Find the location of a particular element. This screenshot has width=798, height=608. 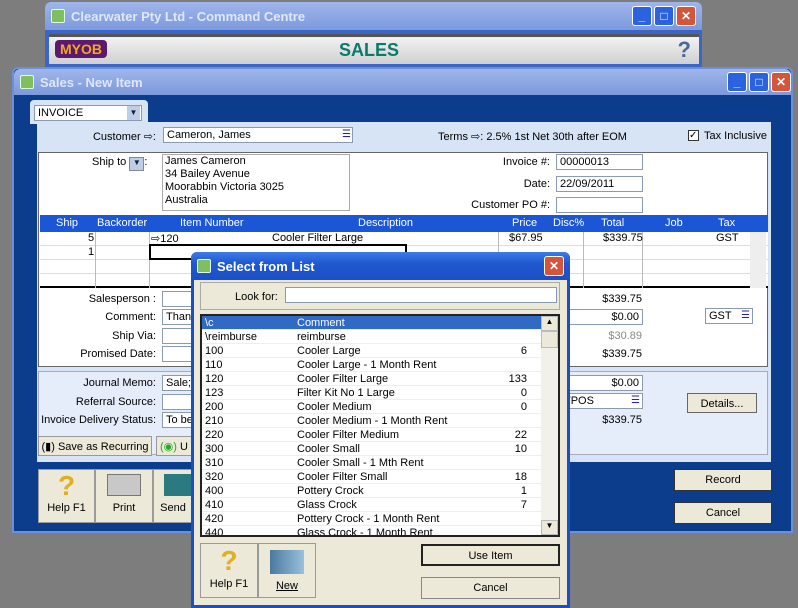

item-number: 220 is located at coordinates (214, 435).